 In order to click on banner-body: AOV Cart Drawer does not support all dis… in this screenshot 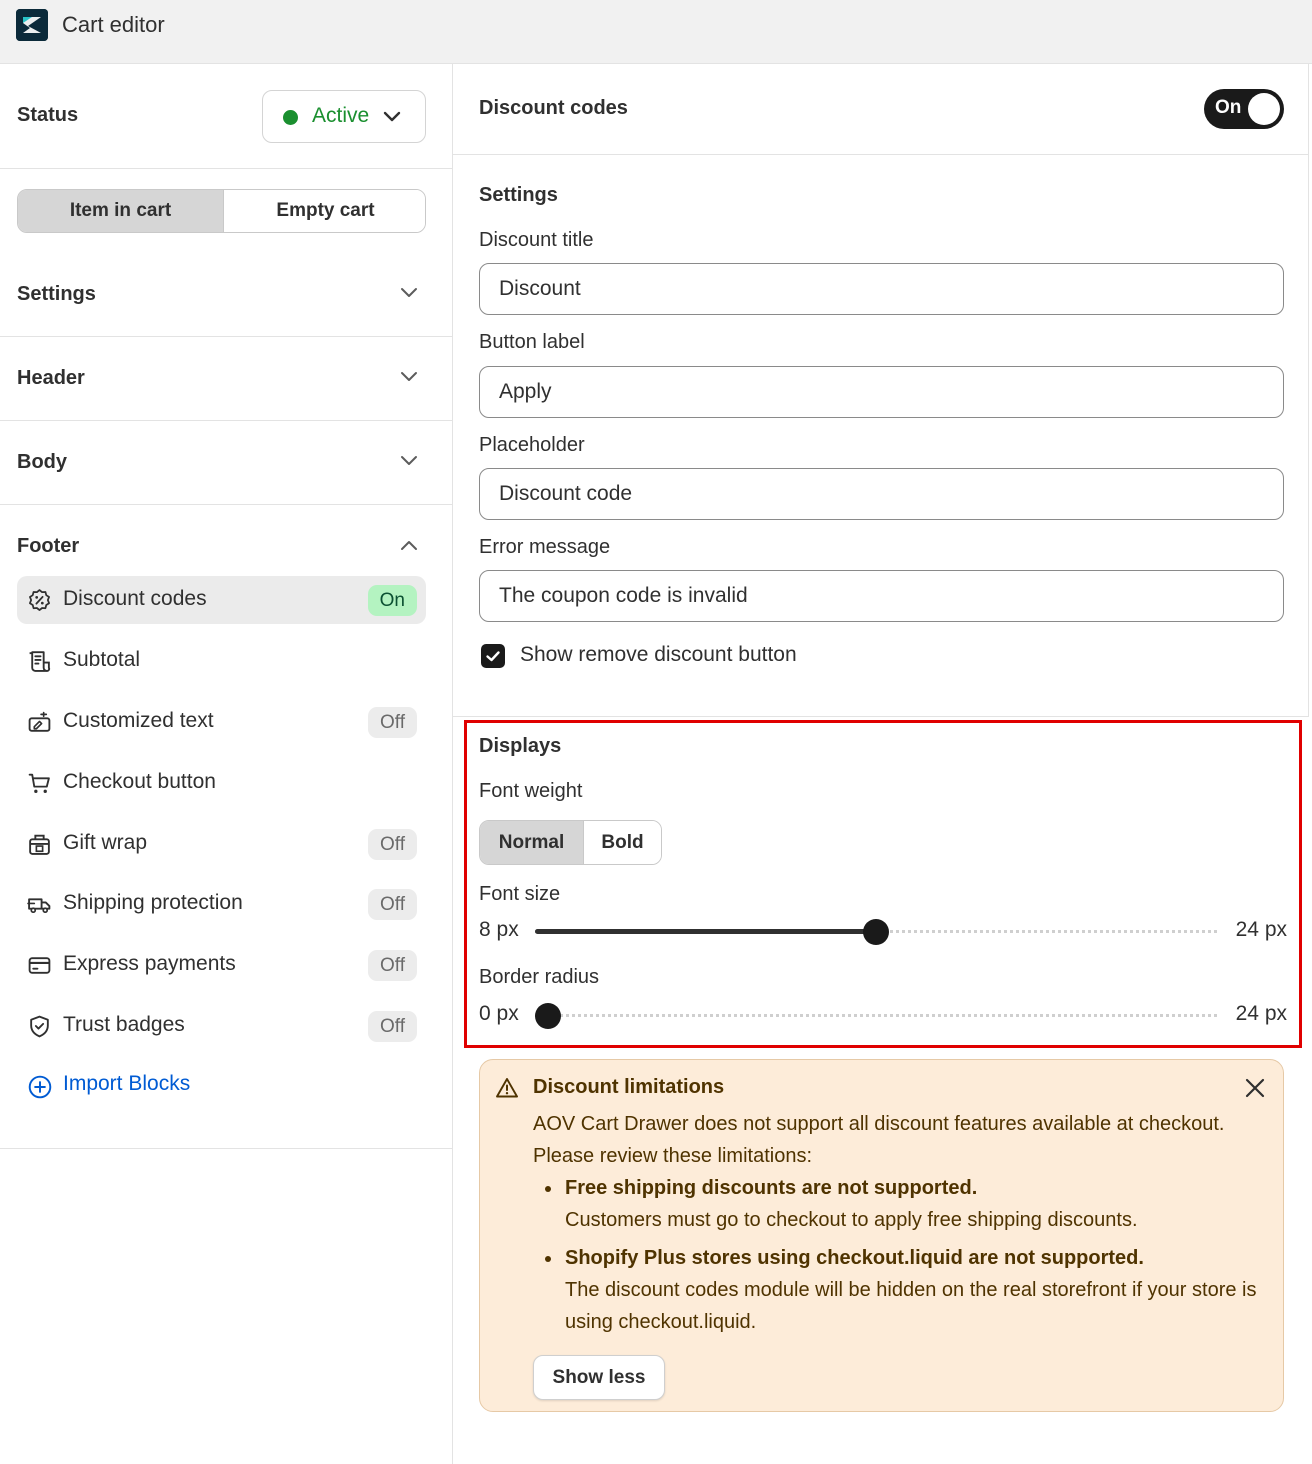, I will do `click(879, 1140)`.